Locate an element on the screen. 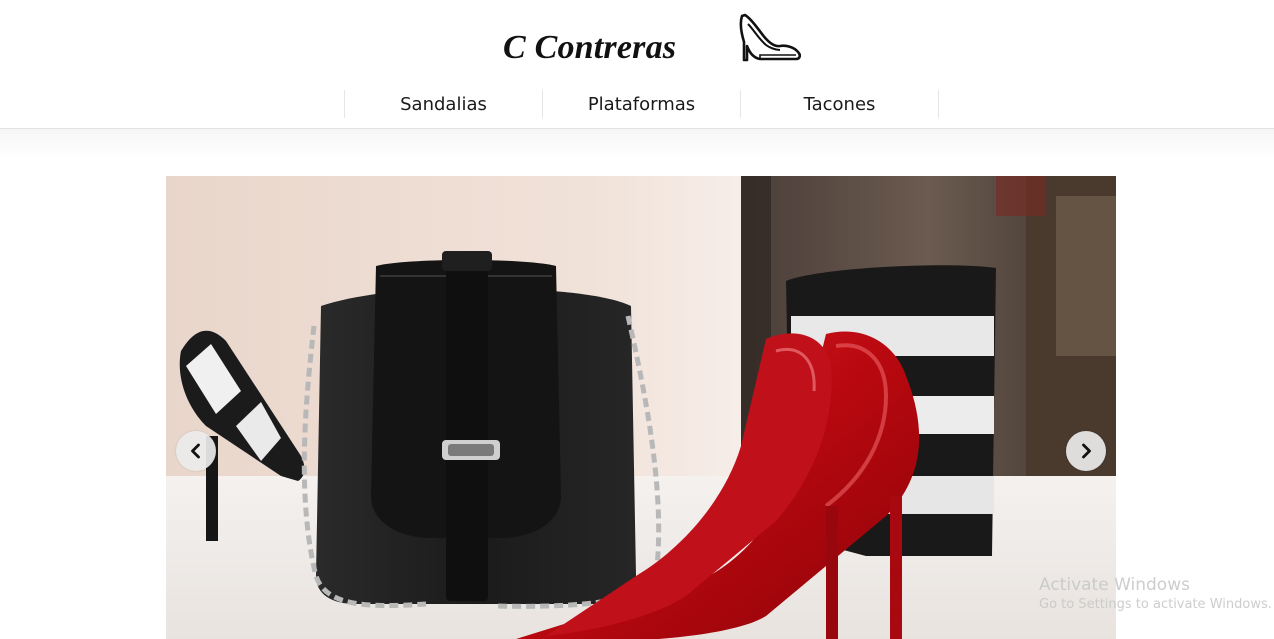 The width and height of the screenshot is (1274, 639). high-heel-shoe-icon is located at coordinates (769, 38).